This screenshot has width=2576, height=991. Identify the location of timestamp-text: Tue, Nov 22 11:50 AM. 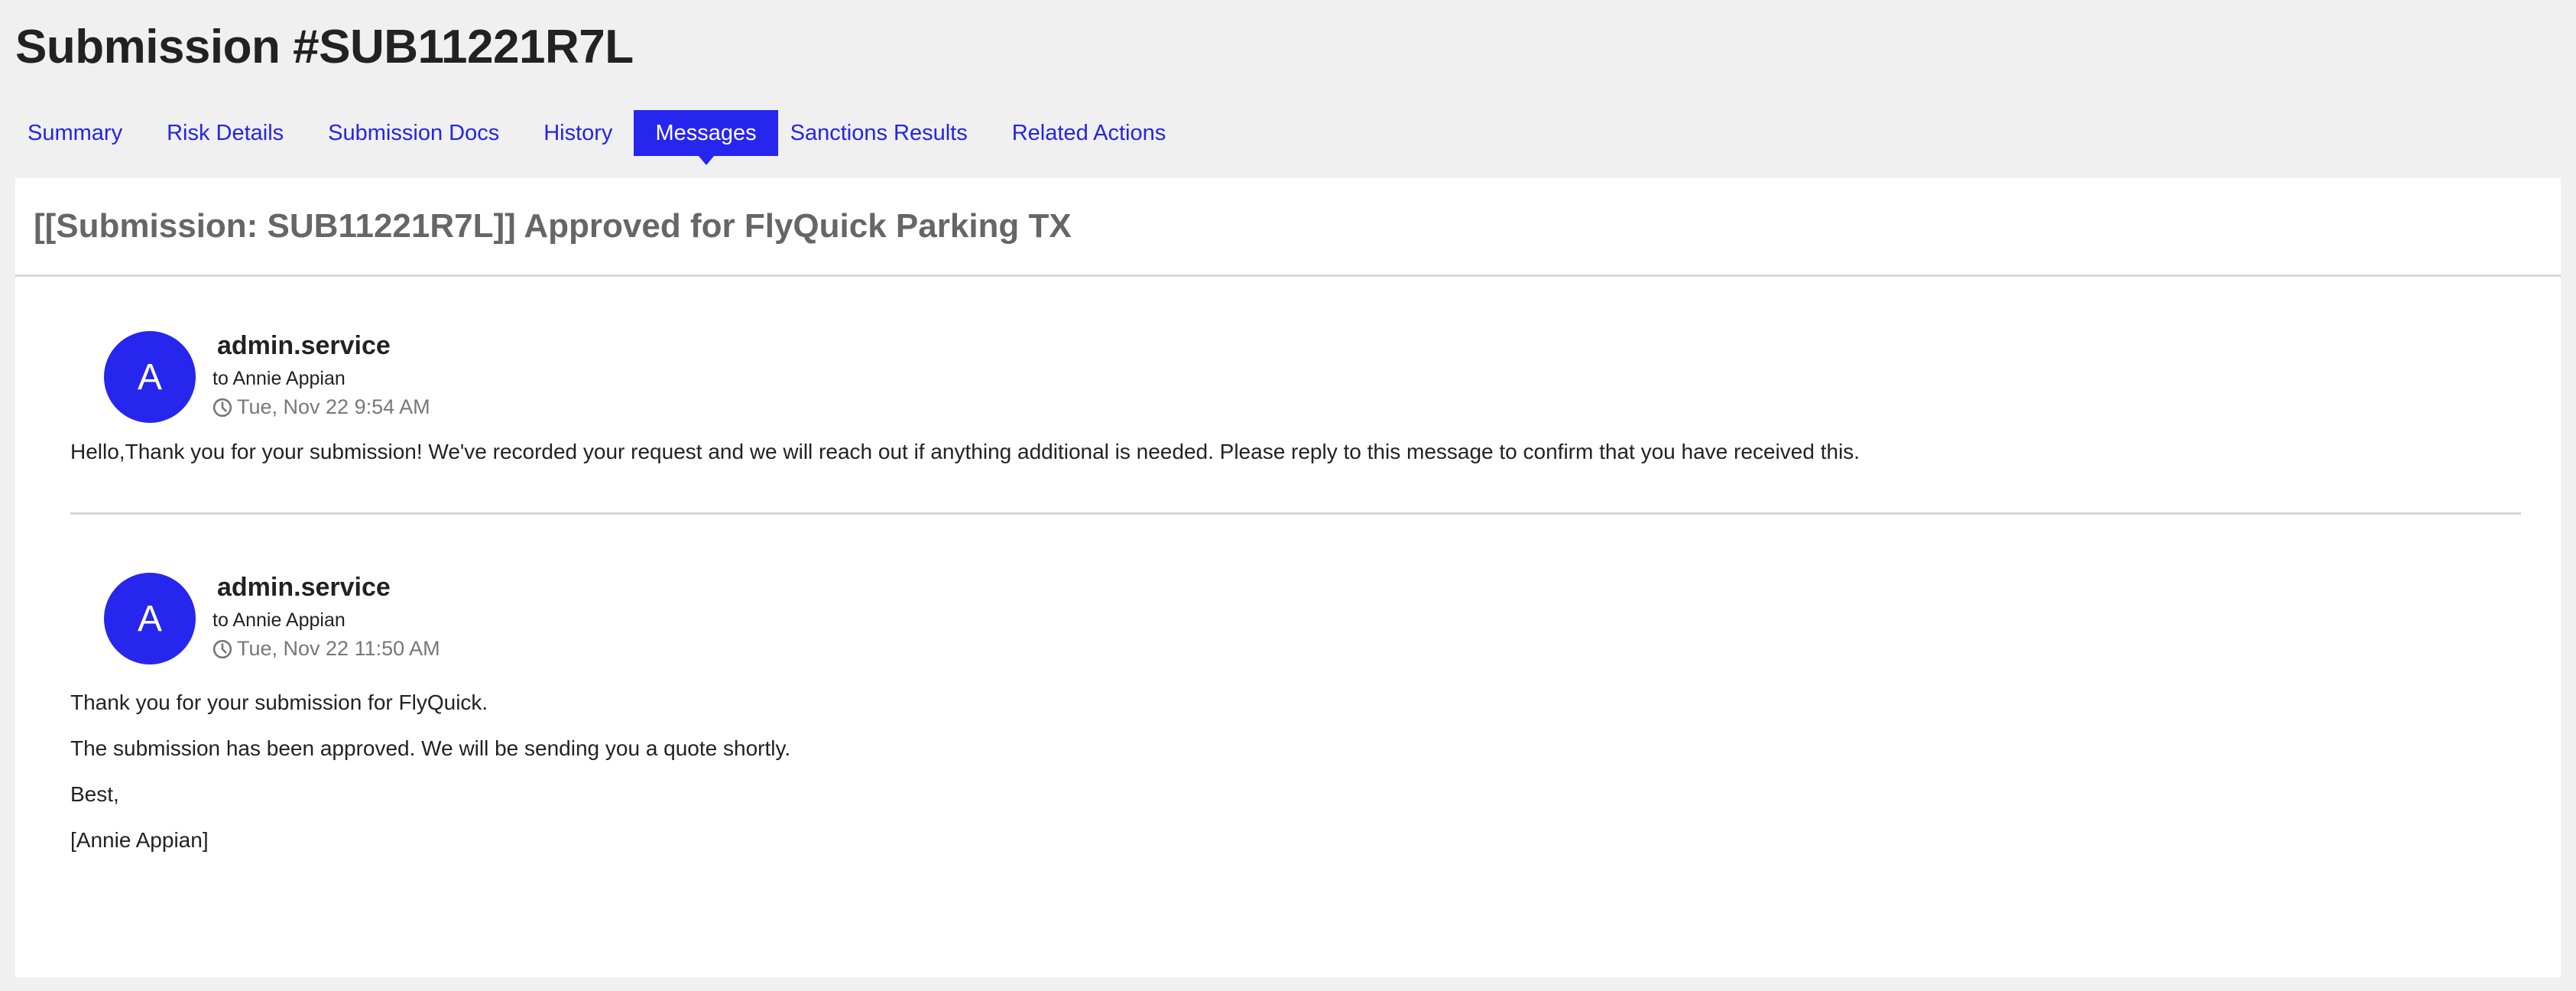
(338, 648).